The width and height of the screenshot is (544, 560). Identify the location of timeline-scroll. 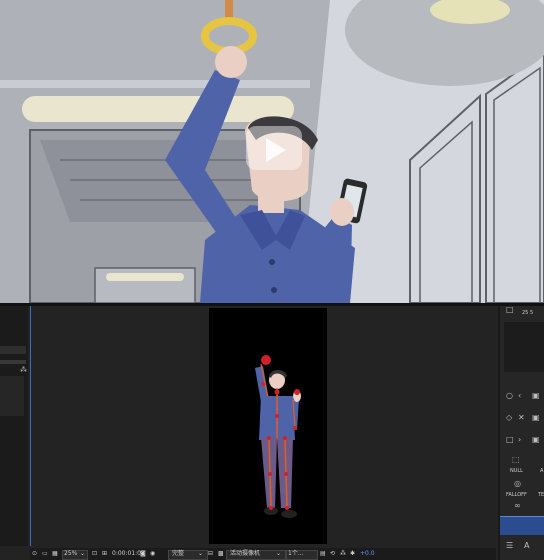
(522, 525).